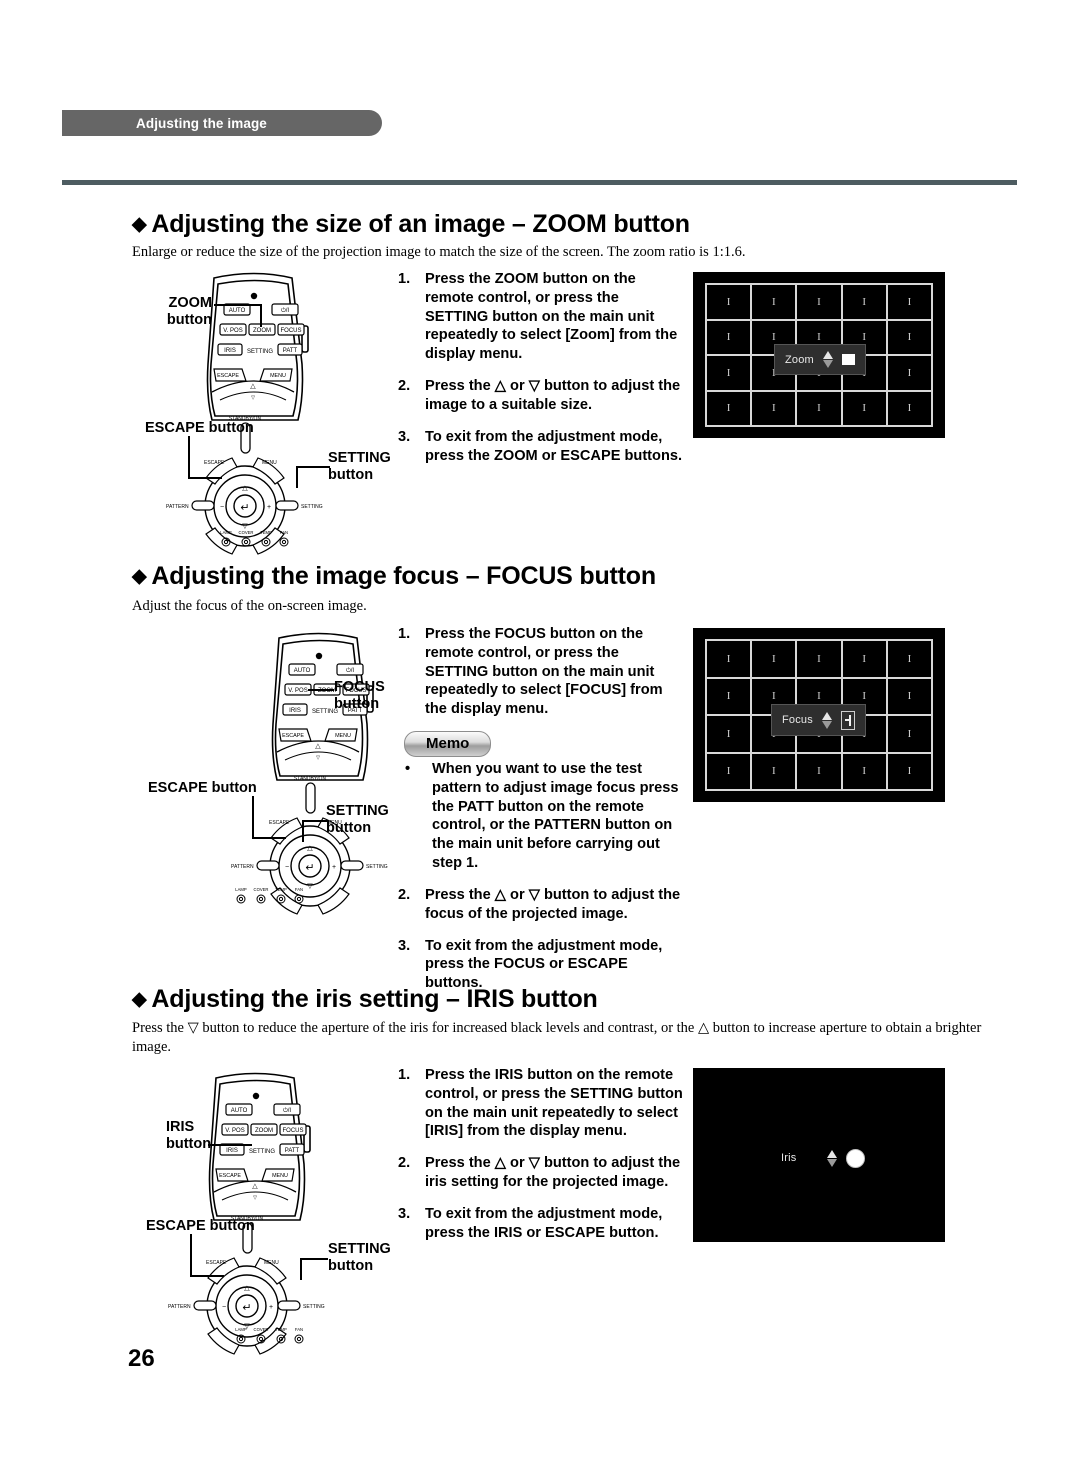 This screenshot has height=1472, width=1080. I want to click on status-indicator-row-iris: LAMP COVER TEMP FAN, so click(269, 1335).